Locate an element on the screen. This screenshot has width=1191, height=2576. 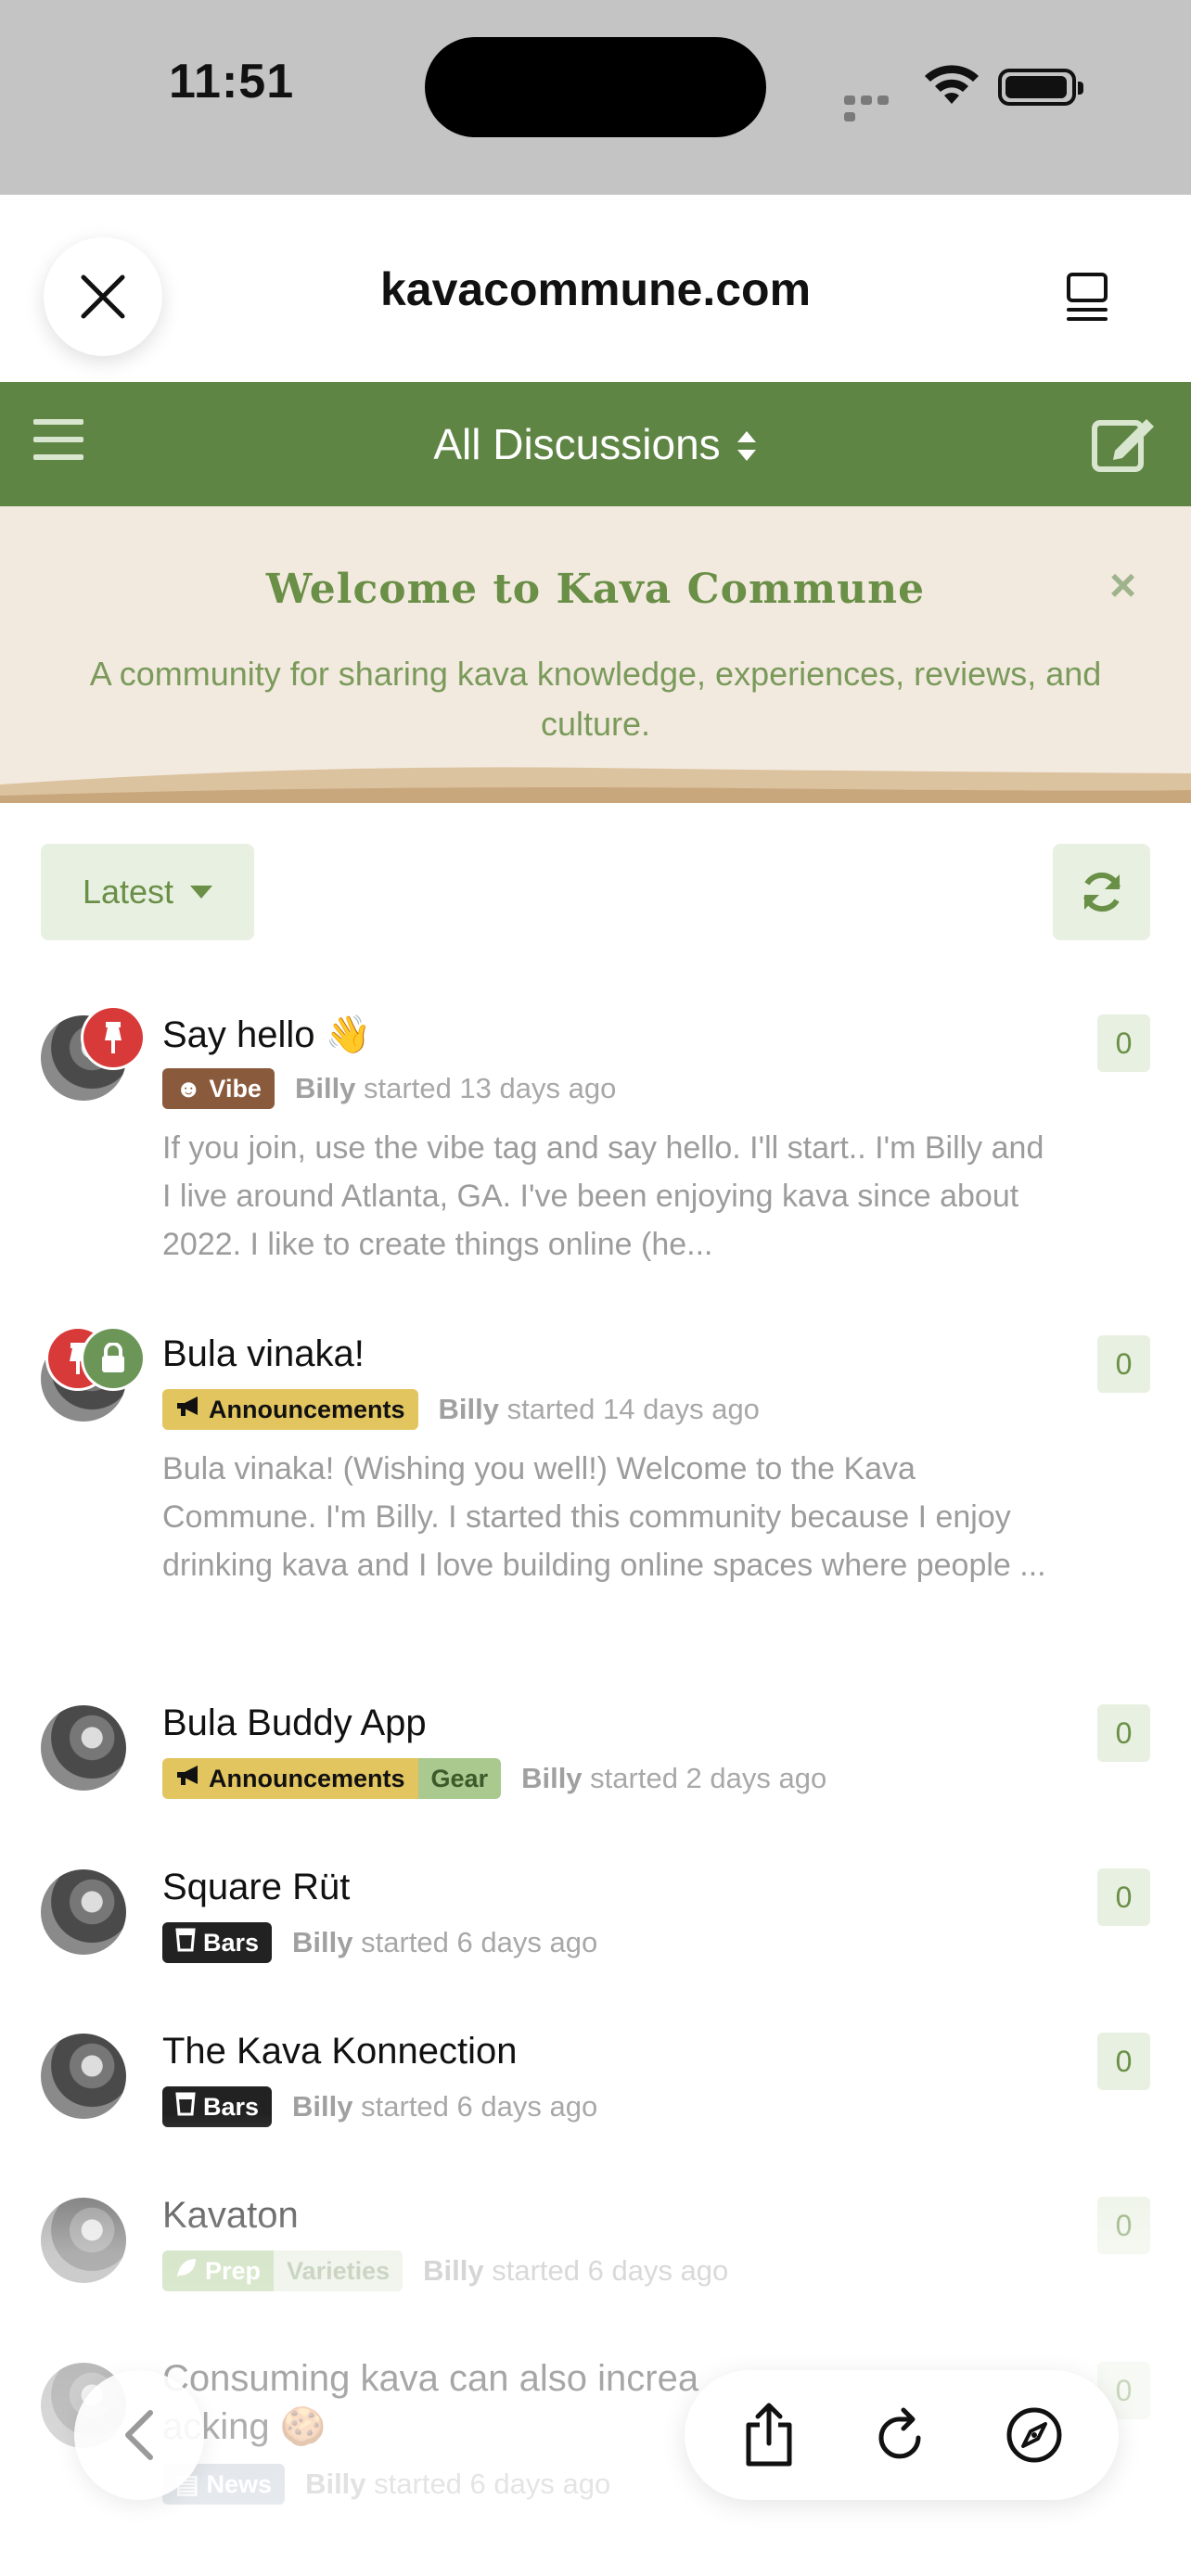
discussions-filter-select: All Discussions is located at coordinates (595, 446).